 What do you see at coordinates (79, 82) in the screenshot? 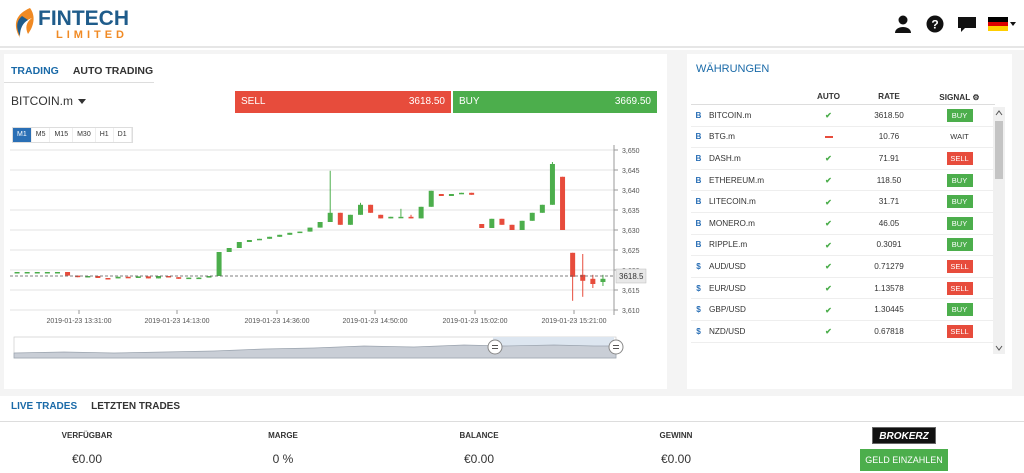
I see `tab-underline` at bounding box center [79, 82].